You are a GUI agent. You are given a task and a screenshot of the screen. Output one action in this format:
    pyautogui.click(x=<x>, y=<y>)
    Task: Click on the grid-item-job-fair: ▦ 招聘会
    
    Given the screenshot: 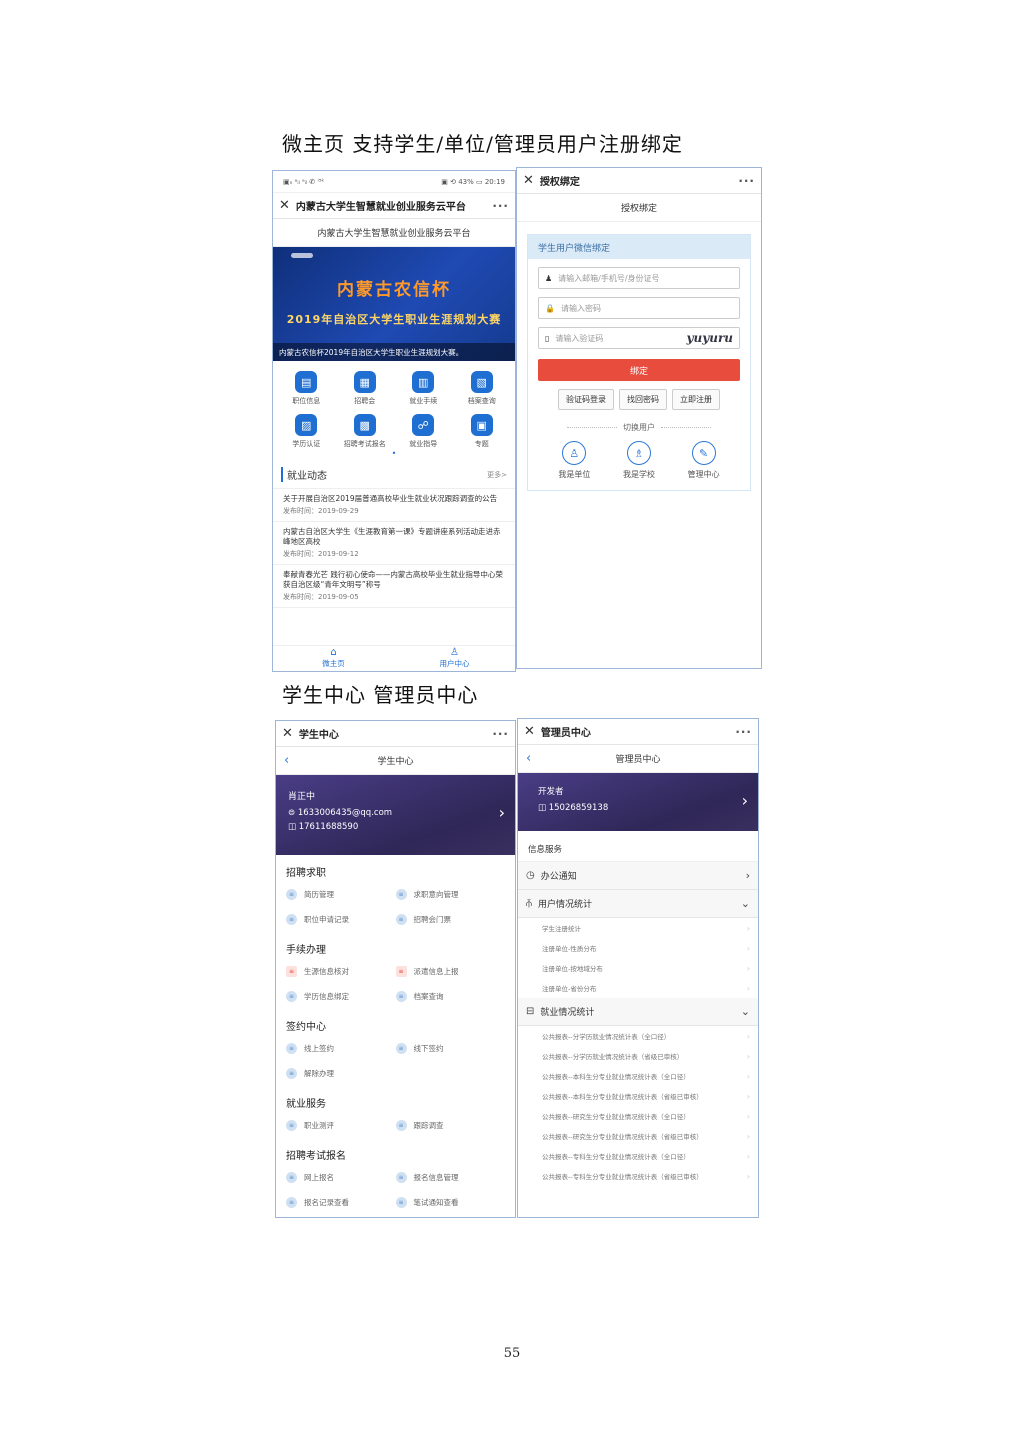 What is the action you would take?
    pyautogui.click(x=365, y=388)
    